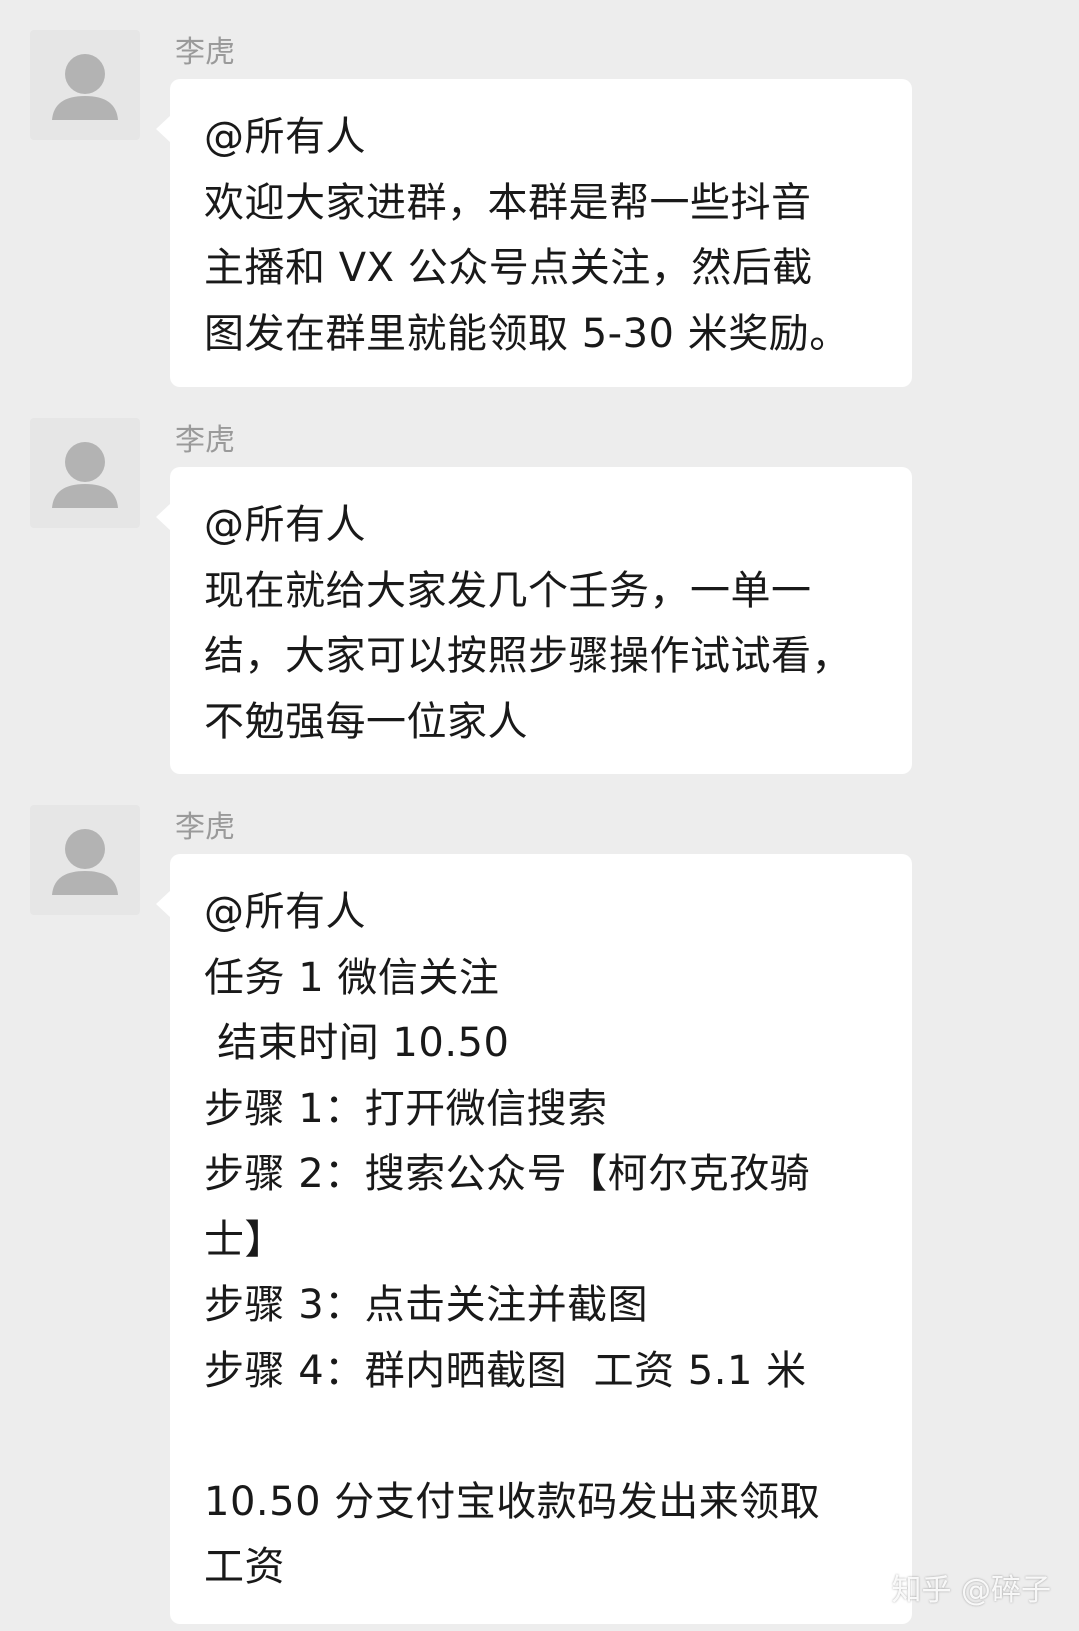  Describe the element at coordinates (507, 1174) in the screenshot. I see `message-line: 步骤 2：搜索公众号【柯尔克孜骑` at that location.